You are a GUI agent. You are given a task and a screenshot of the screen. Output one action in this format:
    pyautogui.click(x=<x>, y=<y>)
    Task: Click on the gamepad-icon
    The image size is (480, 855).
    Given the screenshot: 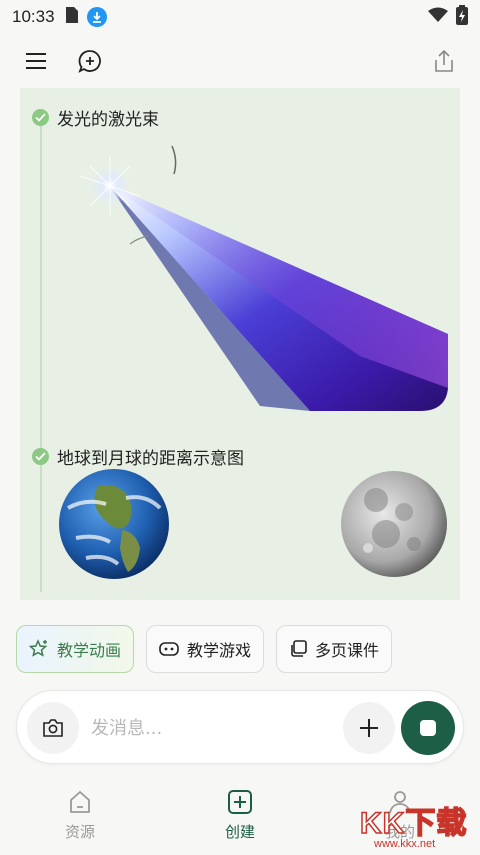 What is the action you would take?
    pyautogui.click(x=169, y=649)
    